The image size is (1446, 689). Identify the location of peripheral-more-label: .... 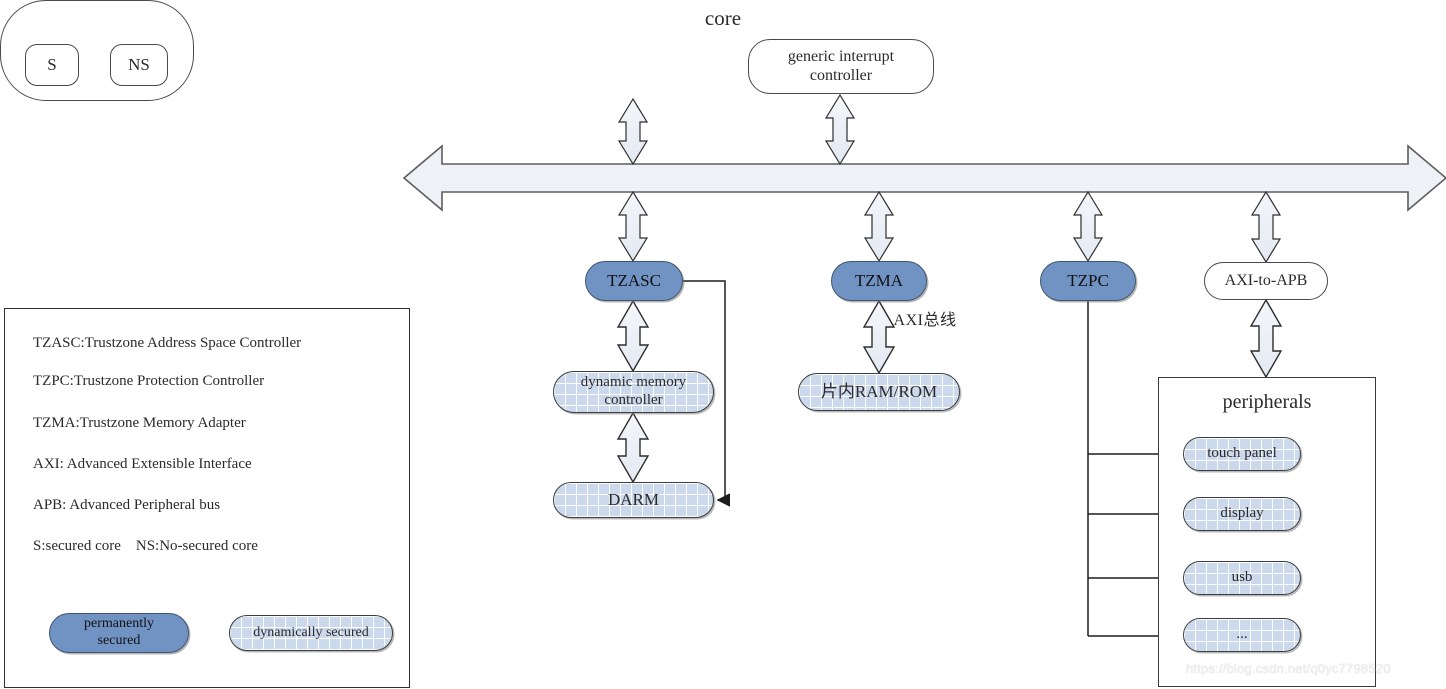
(1242, 634).